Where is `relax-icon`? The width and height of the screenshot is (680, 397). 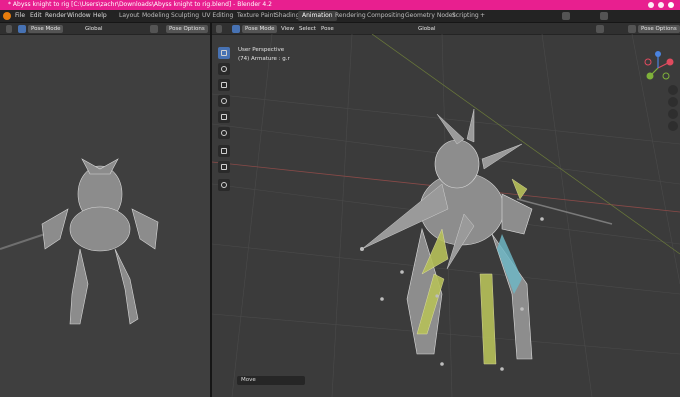 relax-icon is located at coordinates (224, 185).